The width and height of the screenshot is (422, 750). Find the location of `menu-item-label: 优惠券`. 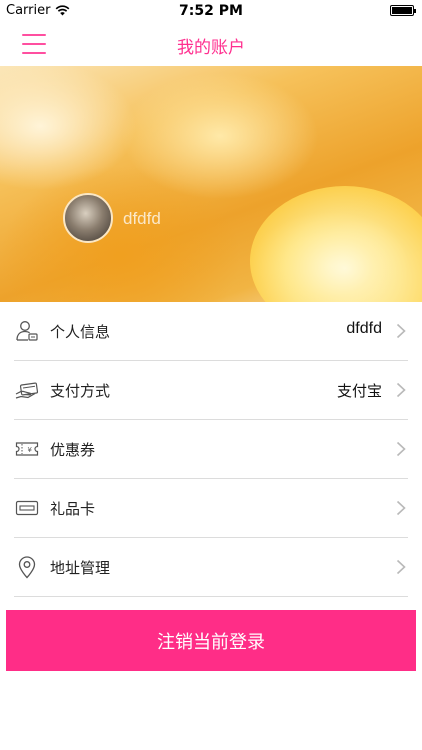

menu-item-label: 优惠券 is located at coordinates (73, 450).